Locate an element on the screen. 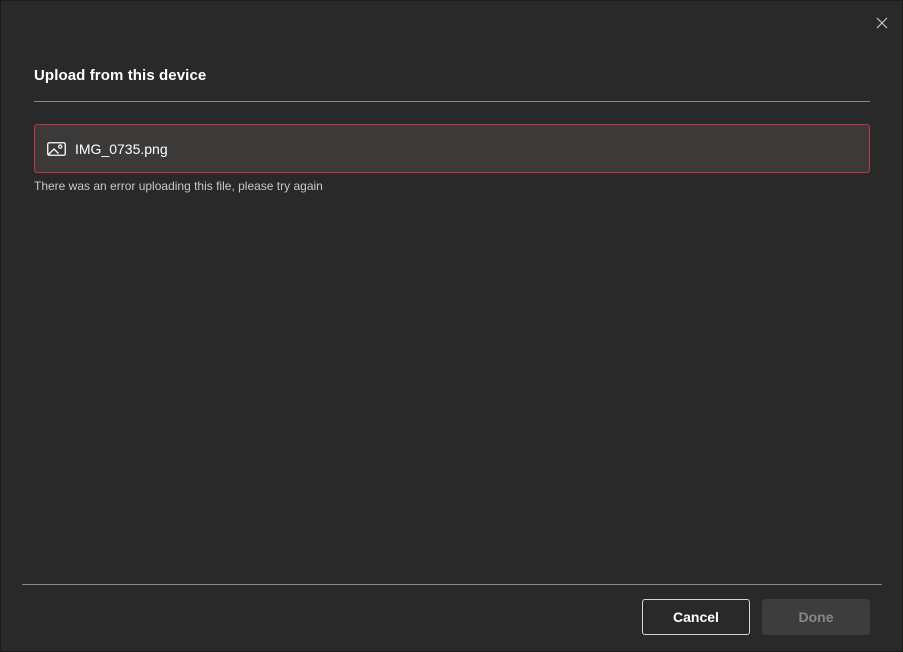  file-name: IMG_0735.png is located at coordinates (121, 148).